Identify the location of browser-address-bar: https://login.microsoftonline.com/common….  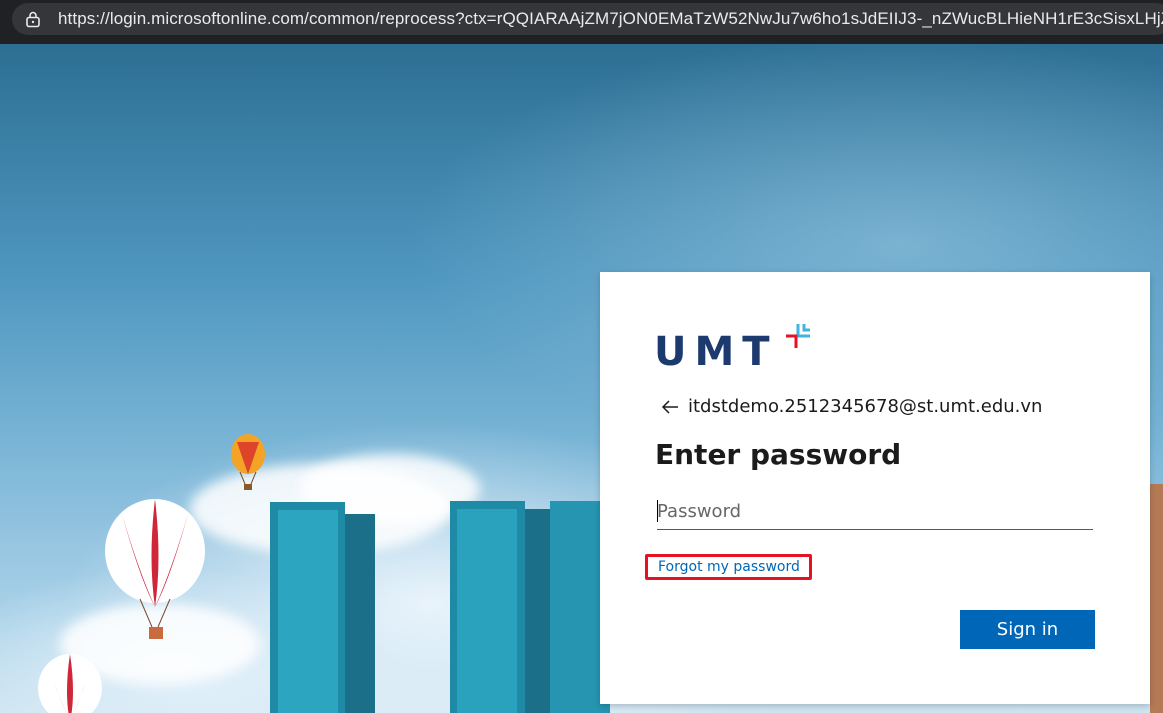
(581, 22).